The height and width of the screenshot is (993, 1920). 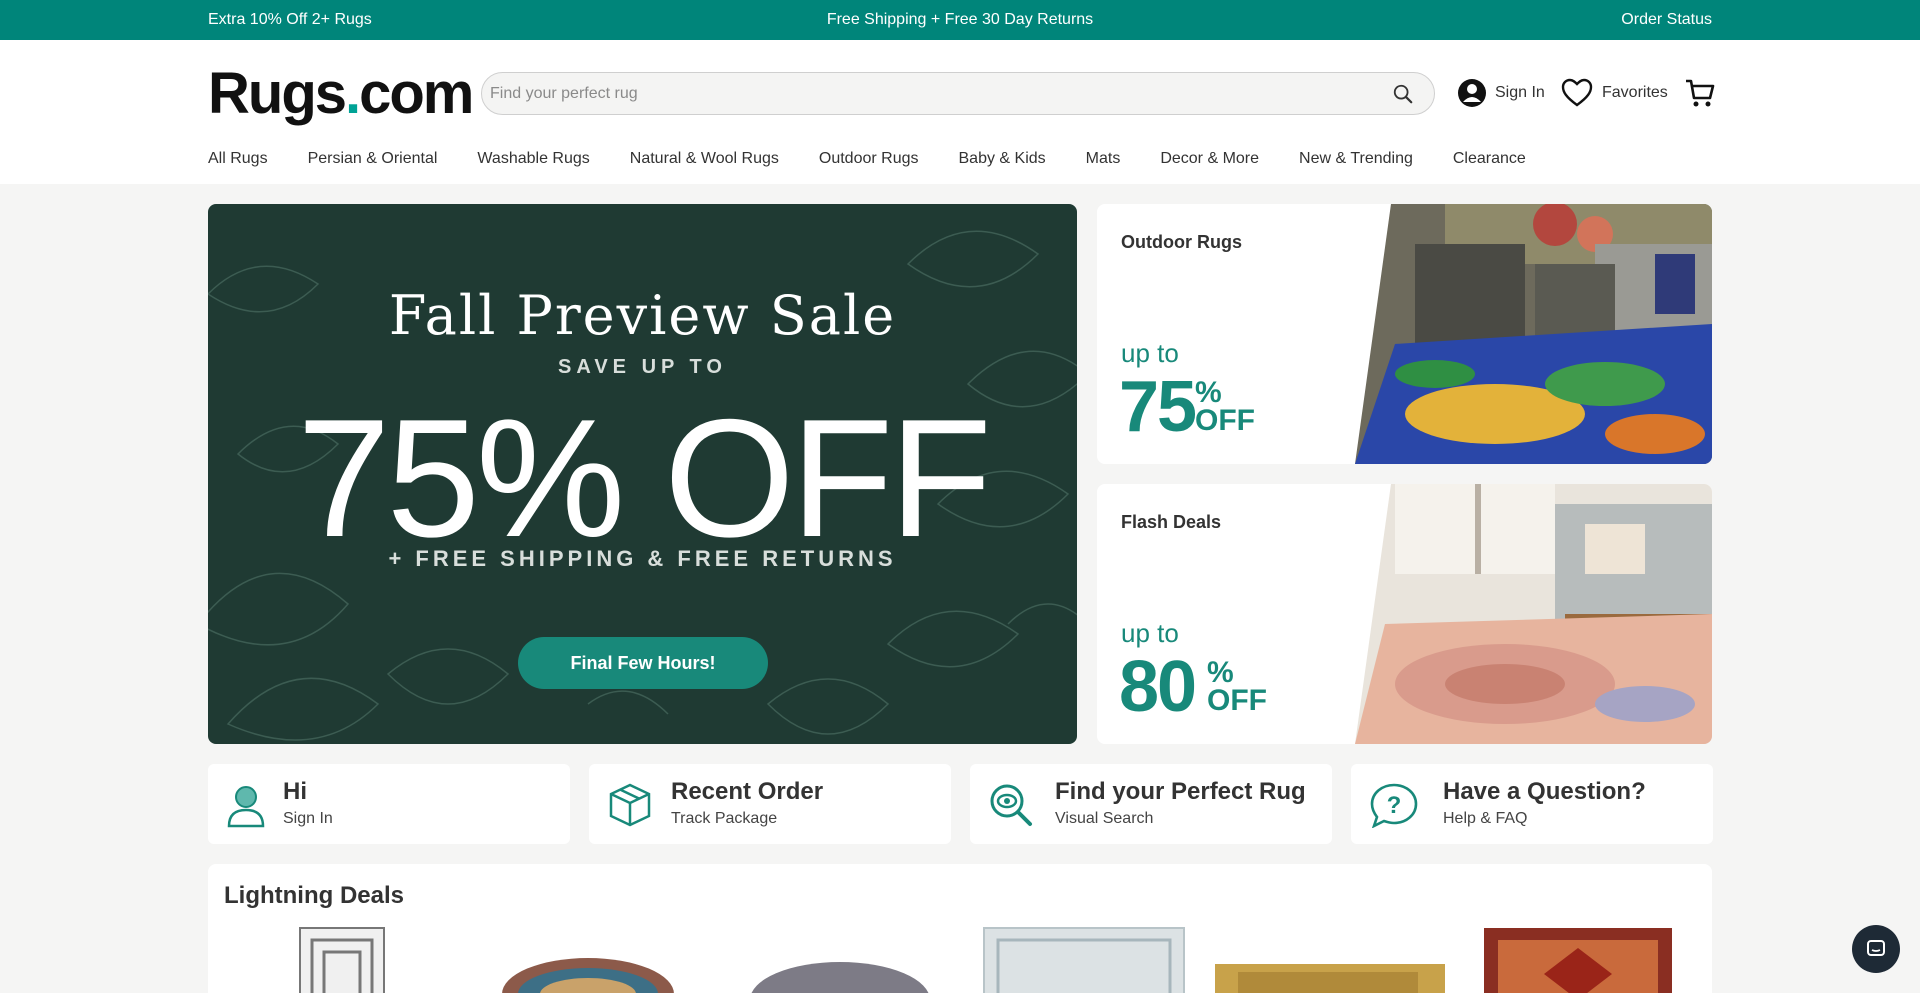 What do you see at coordinates (373, 159) in the screenshot?
I see `nav-item-persian: Persian & Oriental` at bounding box center [373, 159].